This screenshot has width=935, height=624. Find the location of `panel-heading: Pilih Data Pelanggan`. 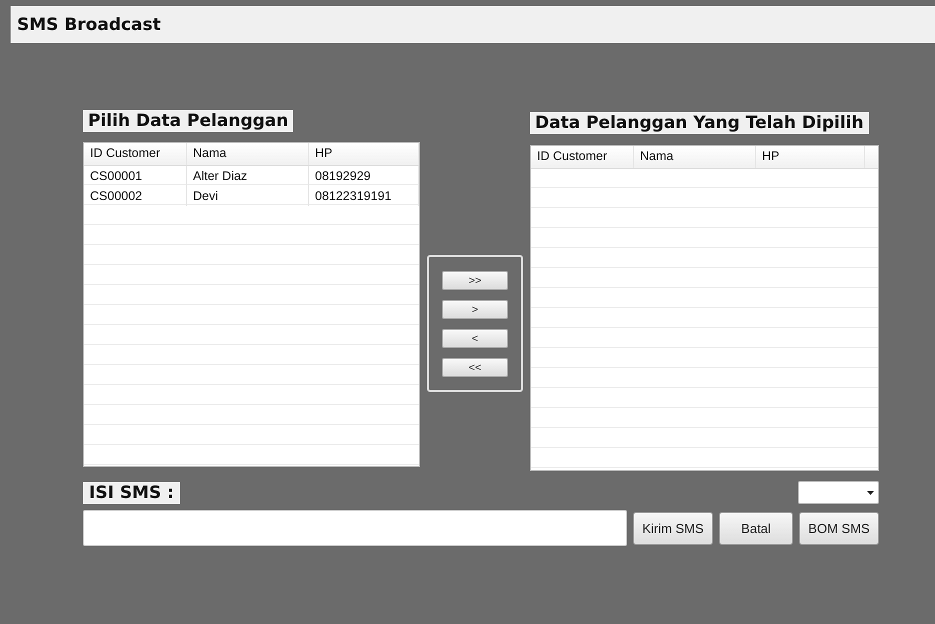

panel-heading: Pilih Data Pelanggan is located at coordinates (188, 121).